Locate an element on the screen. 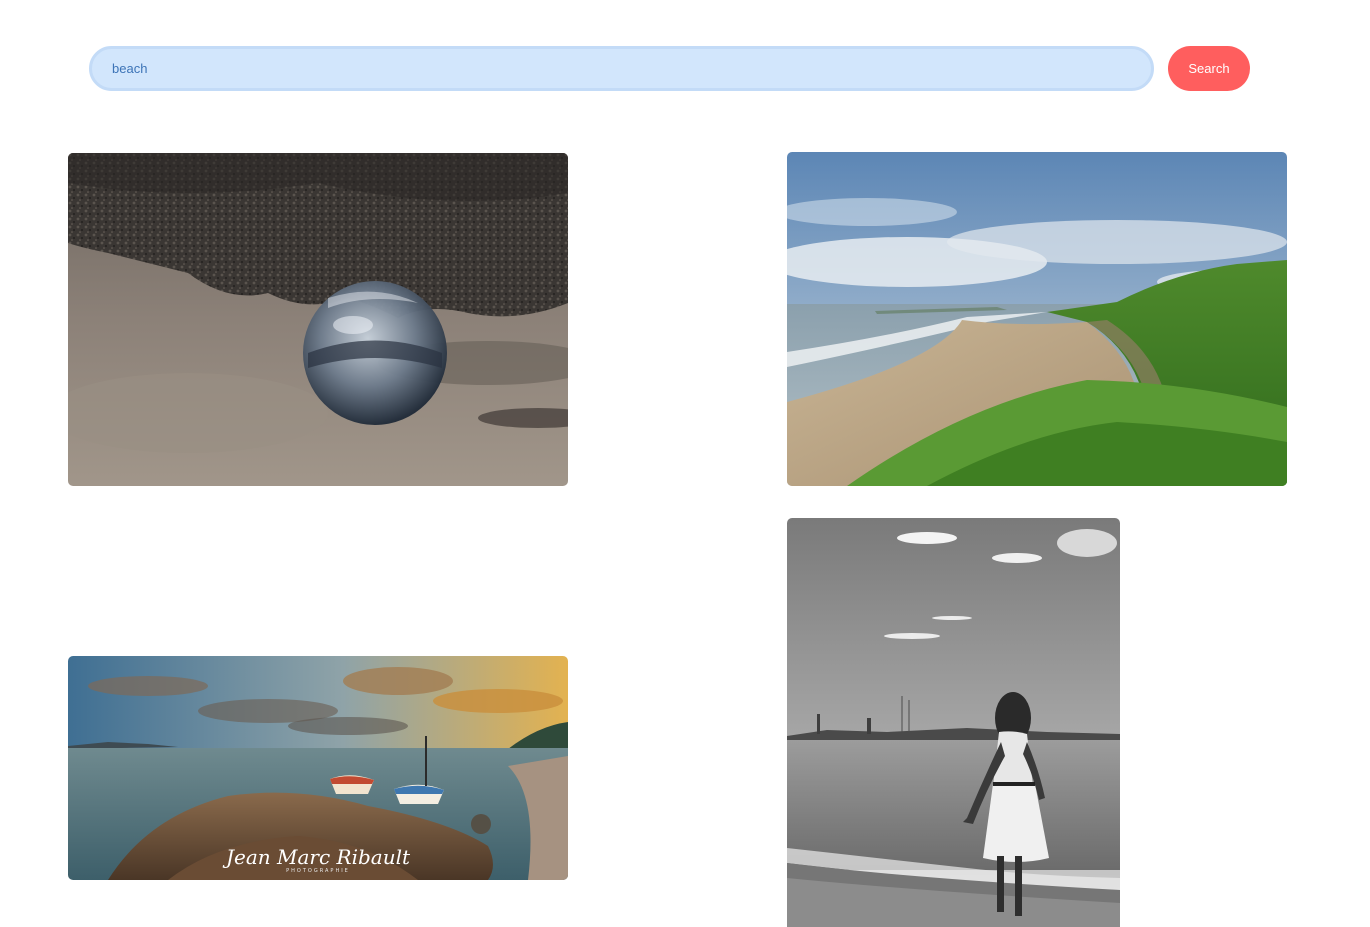 This screenshot has width=1370, height=927. crystal-ball-sand-icon is located at coordinates (318, 319).